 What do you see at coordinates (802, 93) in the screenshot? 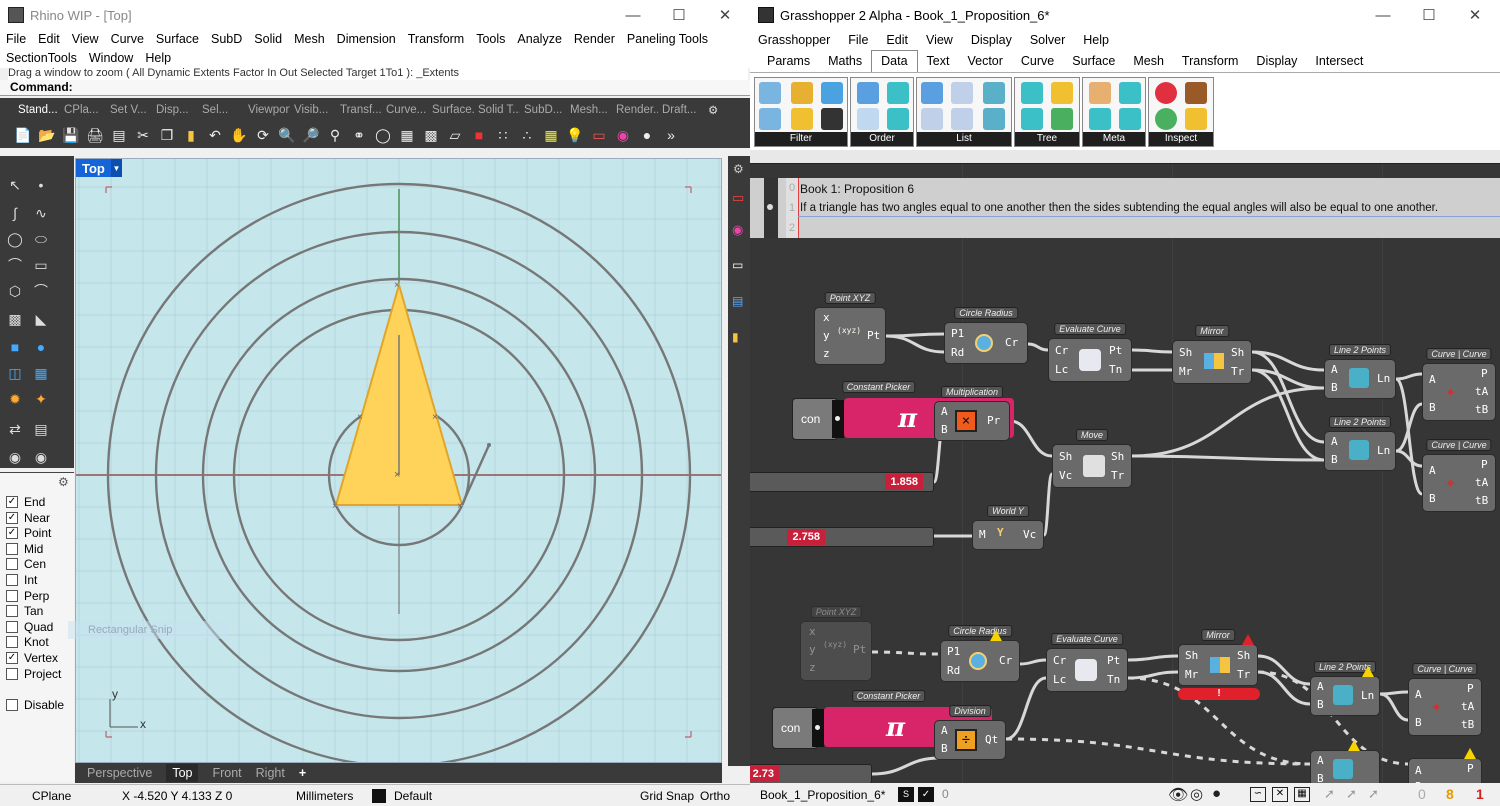
I see `gate-icon` at bounding box center [802, 93].